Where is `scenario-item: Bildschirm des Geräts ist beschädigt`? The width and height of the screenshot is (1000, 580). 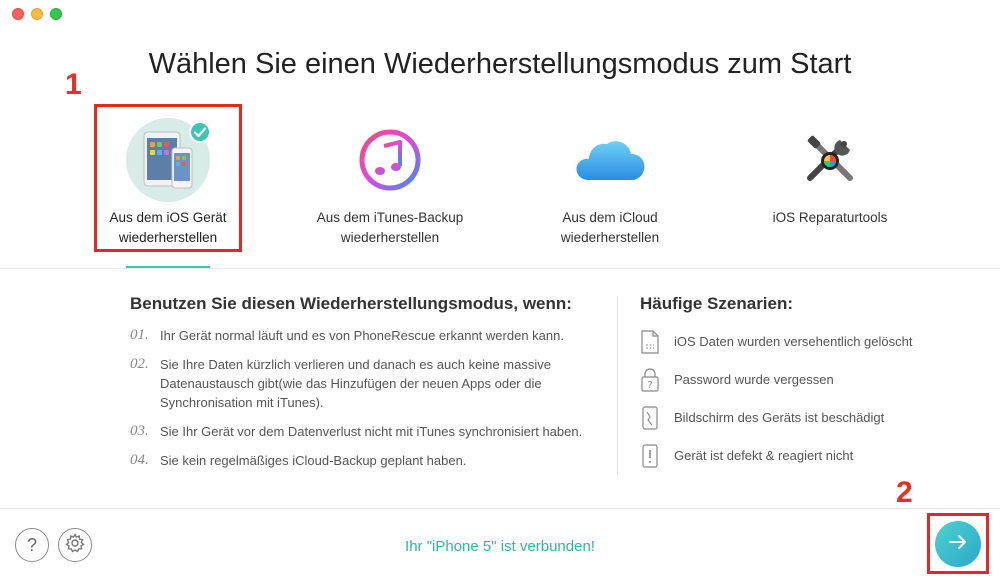 scenario-item: Bildschirm des Geräts ist beschädigt is located at coordinates (800, 419).